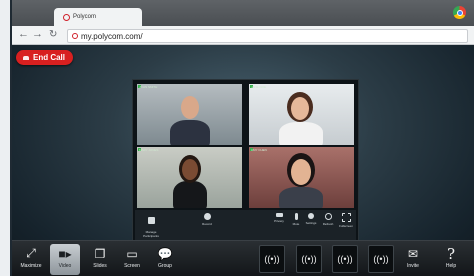  What do you see at coordinates (100, 266) in the screenshot?
I see `slides-label: Slides` at bounding box center [100, 266].